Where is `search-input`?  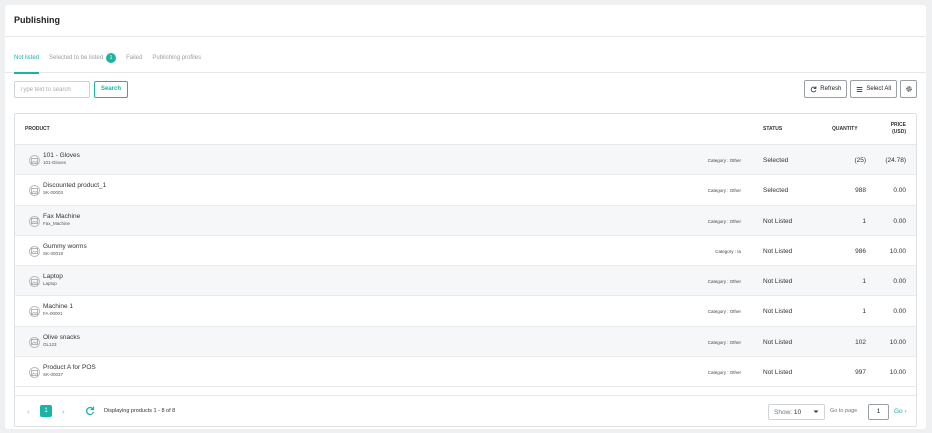 search-input is located at coordinates (52, 89).